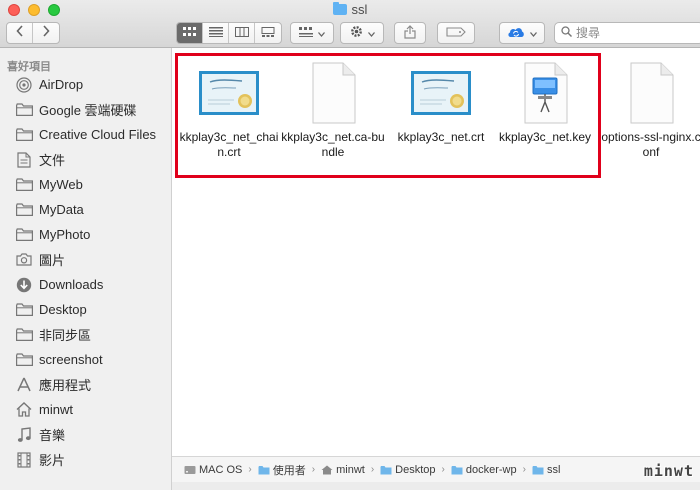  I want to click on sidebar-item-myphoto: MyPhoto, so click(85, 234).